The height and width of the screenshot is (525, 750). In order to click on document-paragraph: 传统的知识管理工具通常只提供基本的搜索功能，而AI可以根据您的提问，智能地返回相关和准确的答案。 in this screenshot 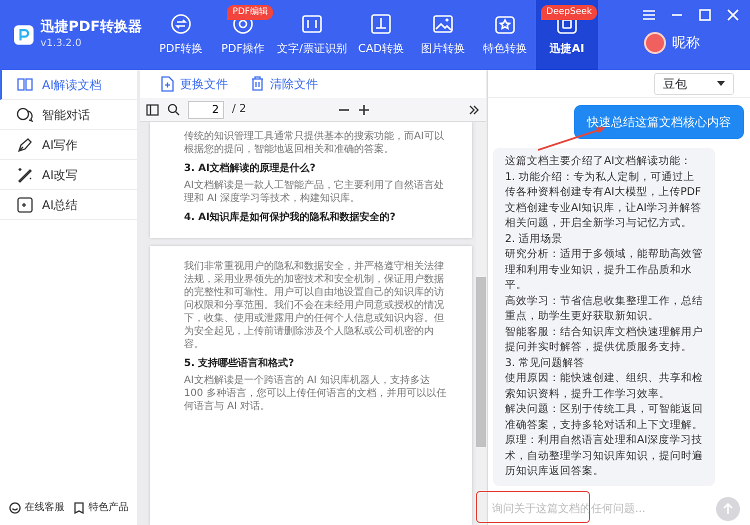, I will do `click(314, 143)`.